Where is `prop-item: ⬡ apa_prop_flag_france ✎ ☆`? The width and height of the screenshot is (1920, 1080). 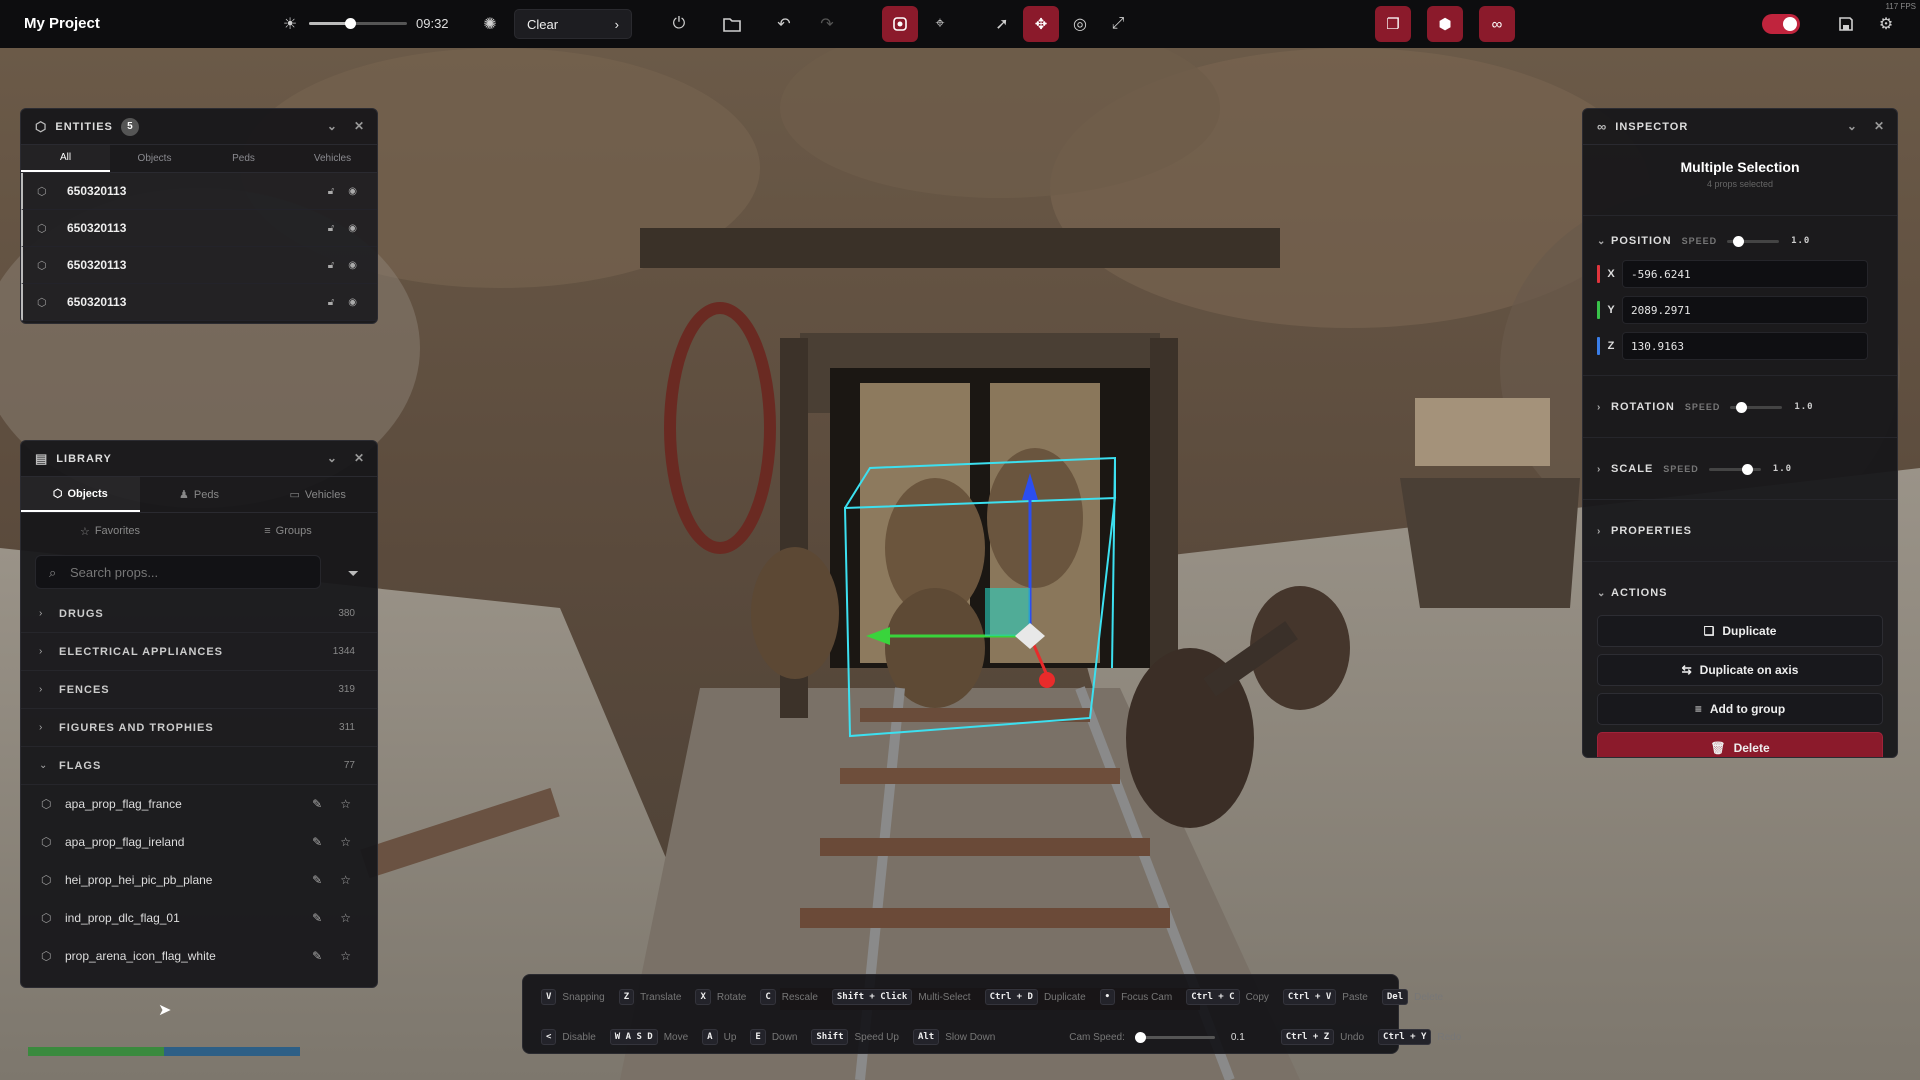
prop-item: ⬡ apa_prop_flag_france ✎ ☆ is located at coordinates (199, 804).